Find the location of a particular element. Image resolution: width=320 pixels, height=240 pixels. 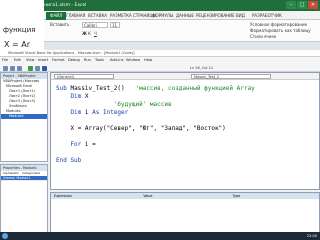

code-line: Dim X is located at coordinates (155, 97).